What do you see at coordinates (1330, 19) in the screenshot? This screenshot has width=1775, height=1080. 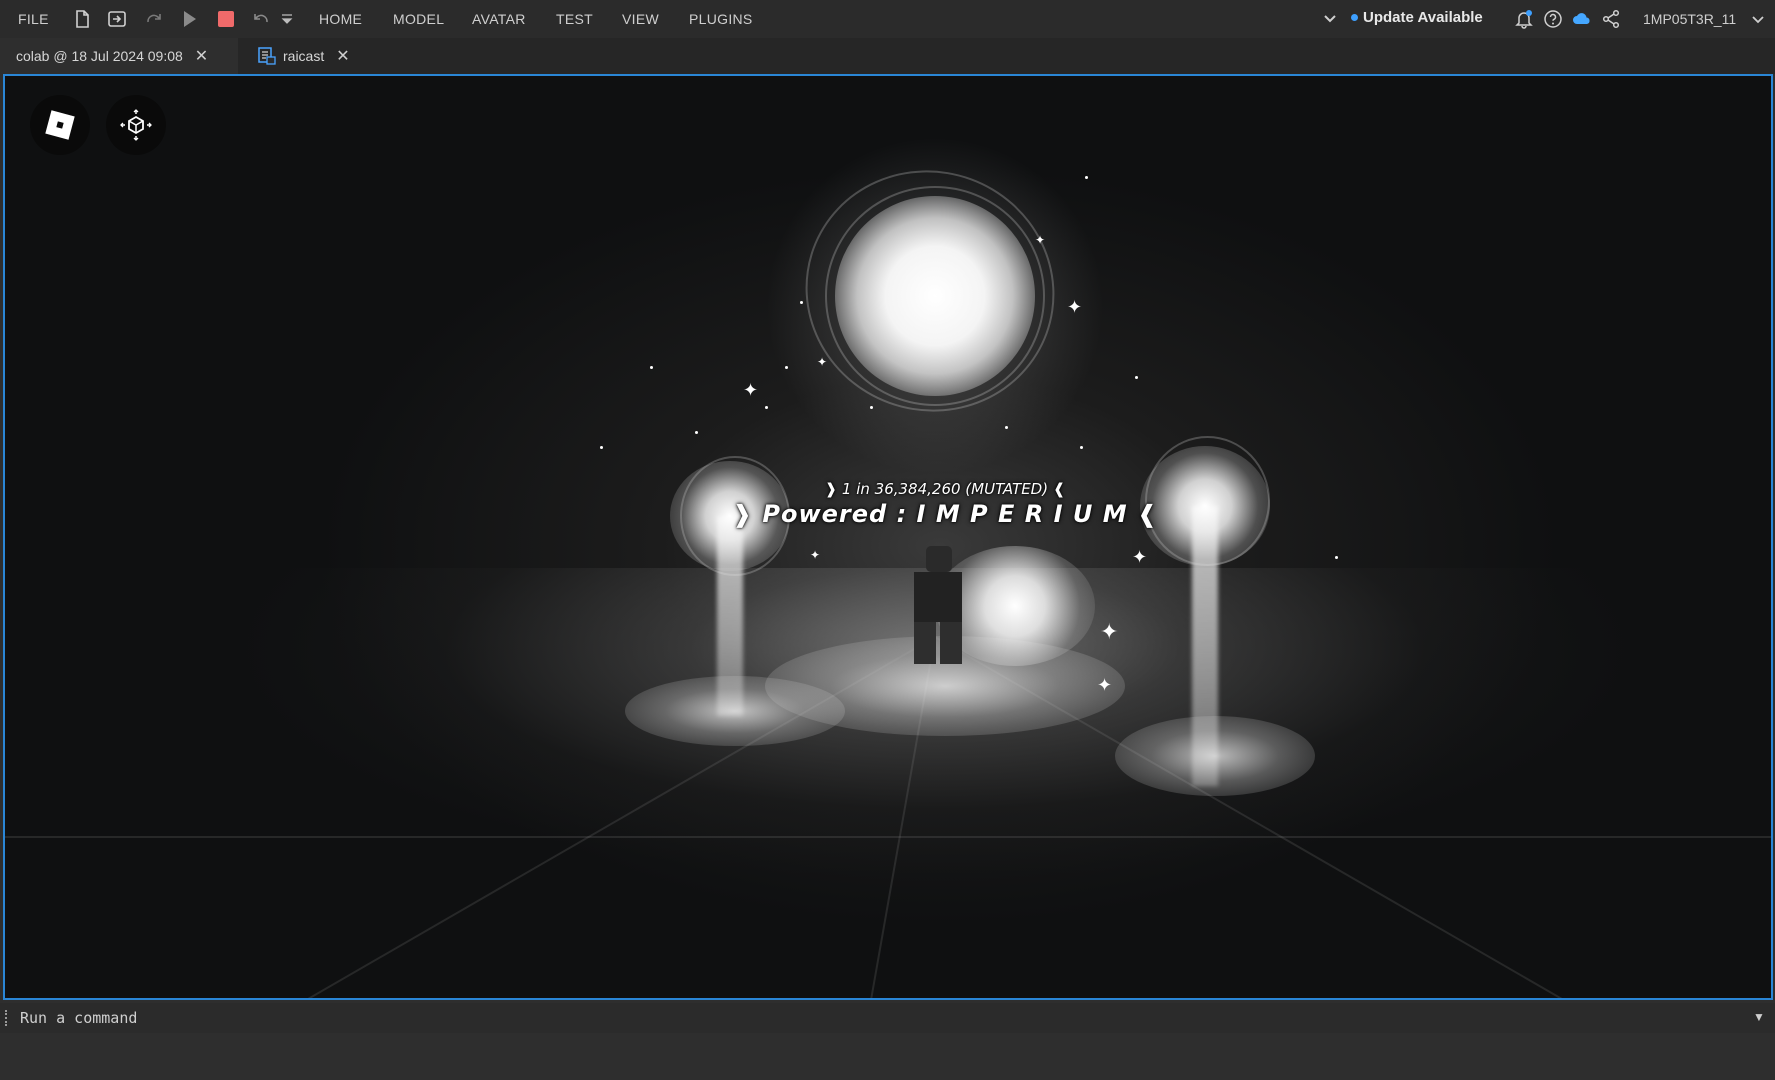 I see `collapse-ribbon-icon` at bounding box center [1330, 19].